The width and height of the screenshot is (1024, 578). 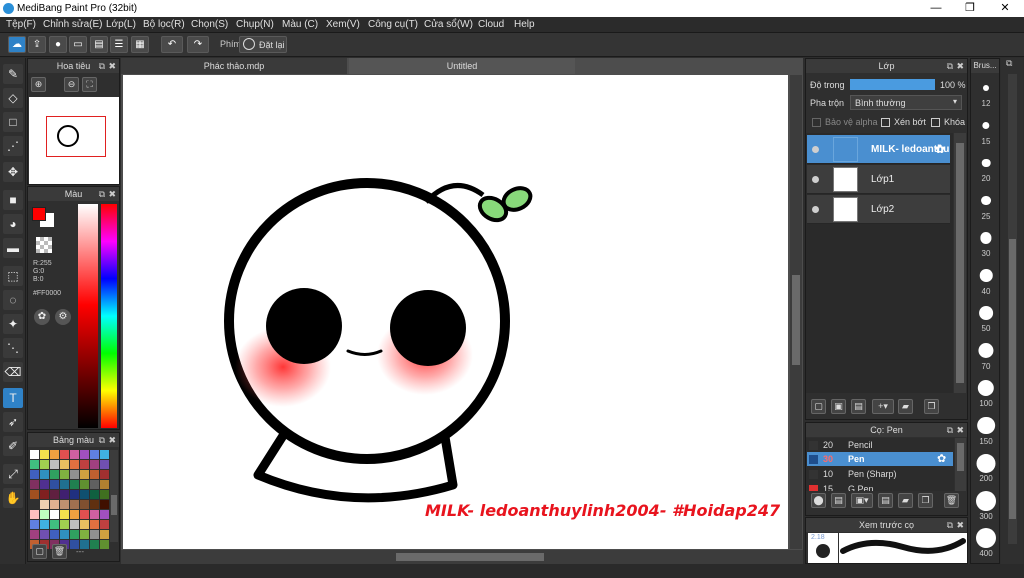 What do you see at coordinates (936, 8) in the screenshot?
I see `minimize-button: —` at bounding box center [936, 8].